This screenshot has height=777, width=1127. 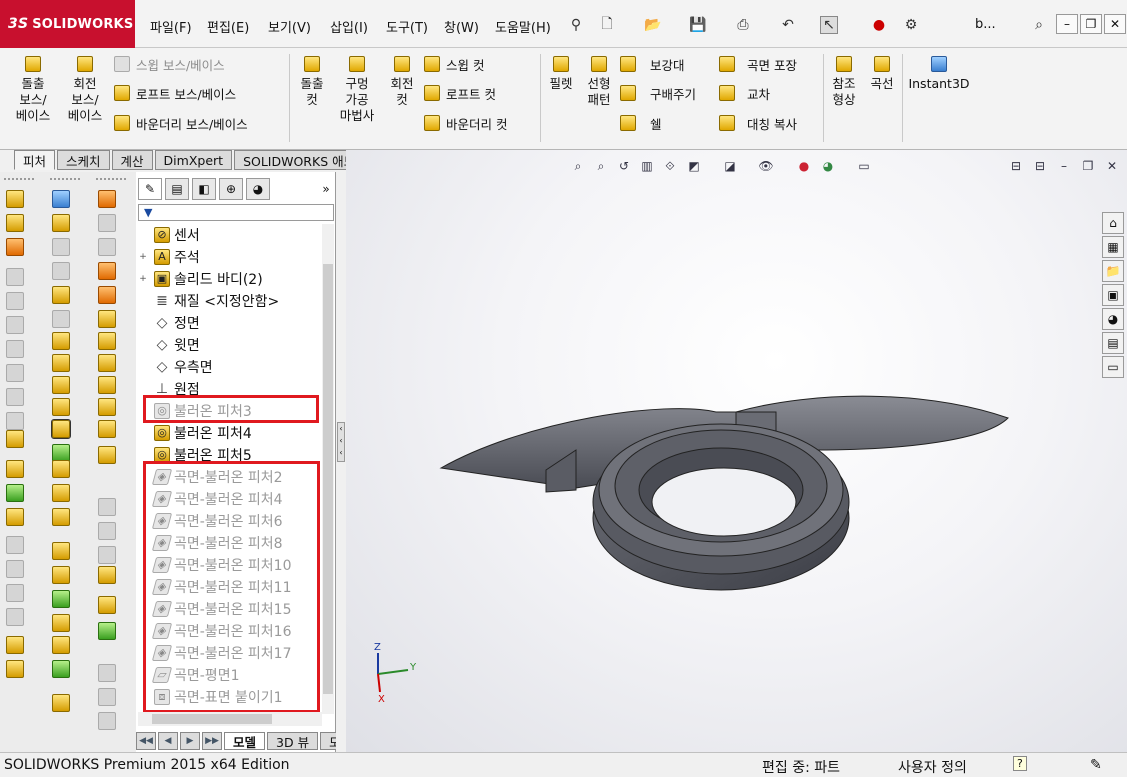 I want to click on search-icon: ⌕, so click(x=1039, y=25).